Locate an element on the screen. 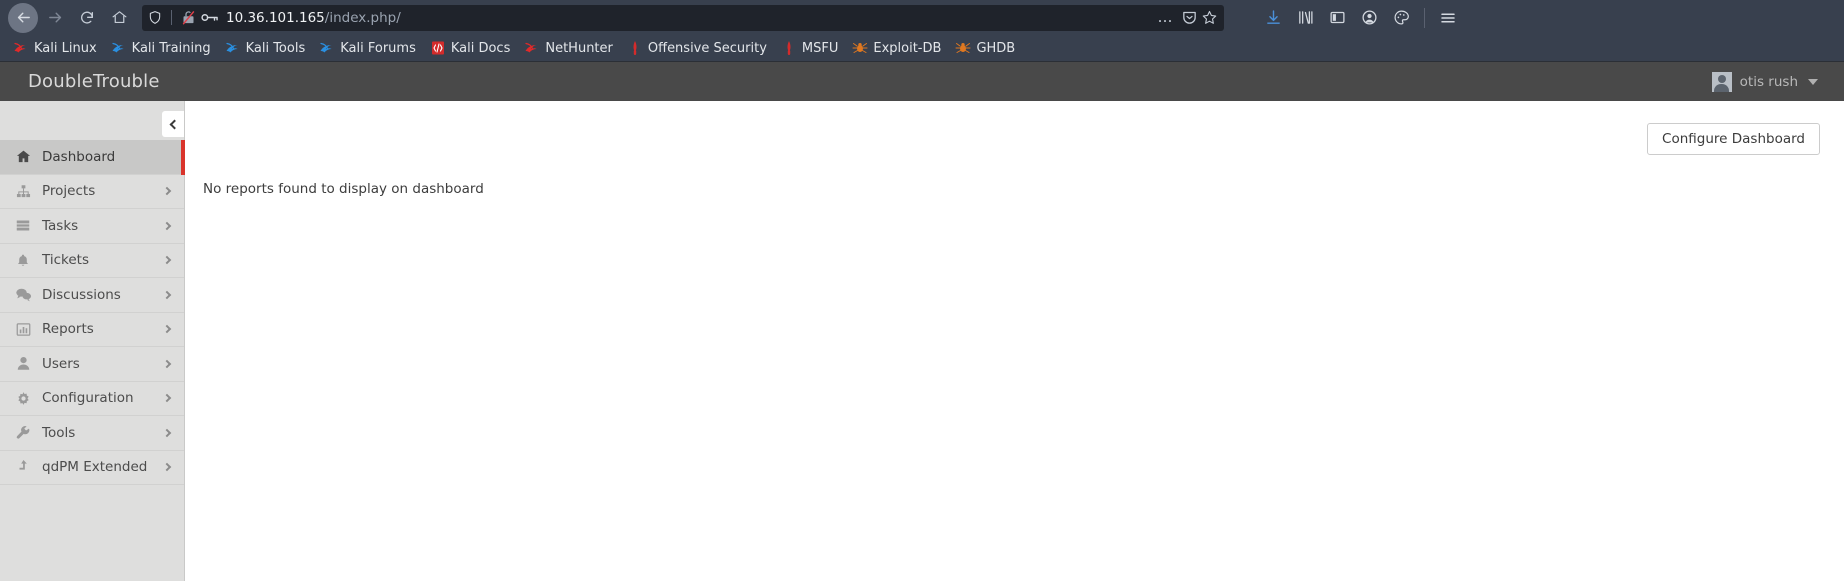 This screenshot has width=1844, height=581. account-button is located at coordinates (1369, 18).